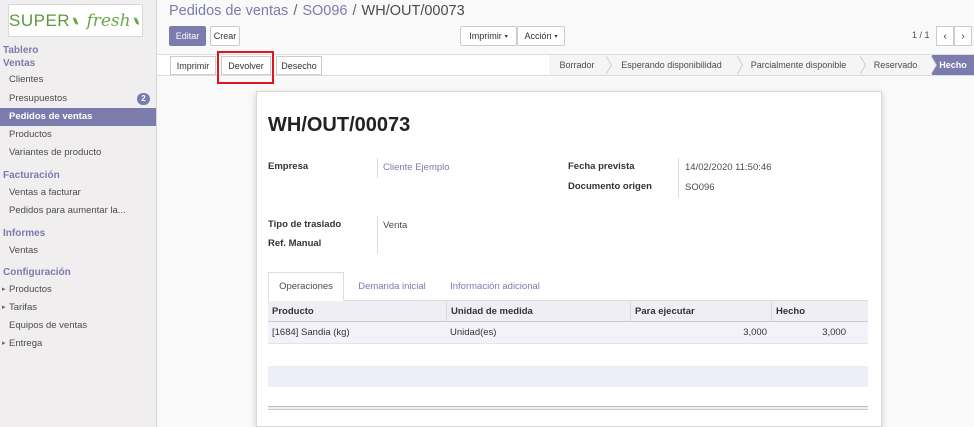 The width and height of the screenshot is (974, 427). What do you see at coordinates (395, 225) in the screenshot?
I see `operation-type-value: Venta` at bounding box center [395, 225].